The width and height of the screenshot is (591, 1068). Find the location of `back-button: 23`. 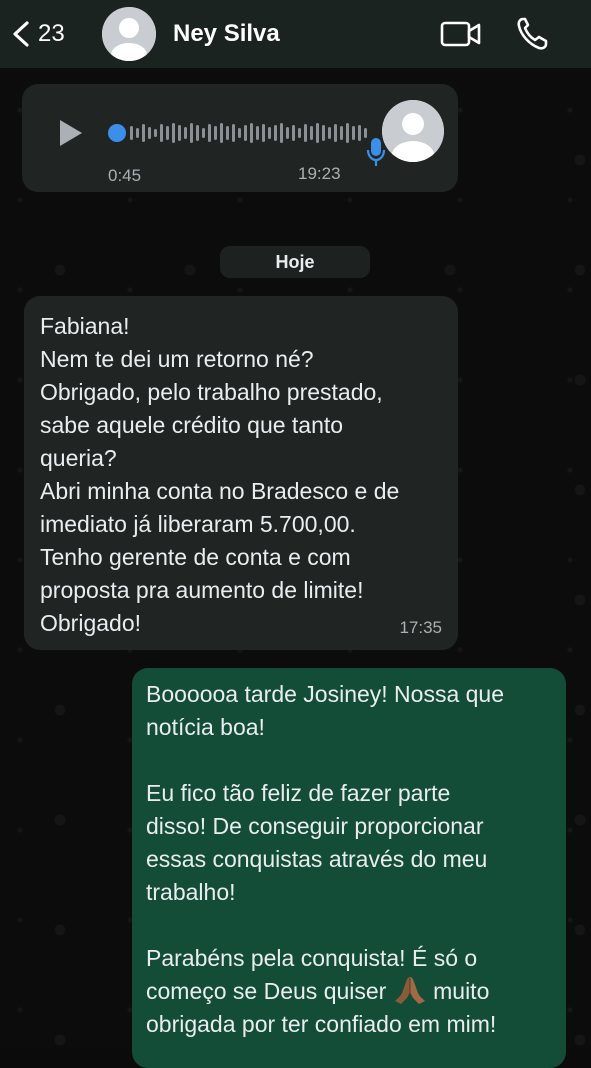

back-button: 23 is located at coordinates (37, 34).